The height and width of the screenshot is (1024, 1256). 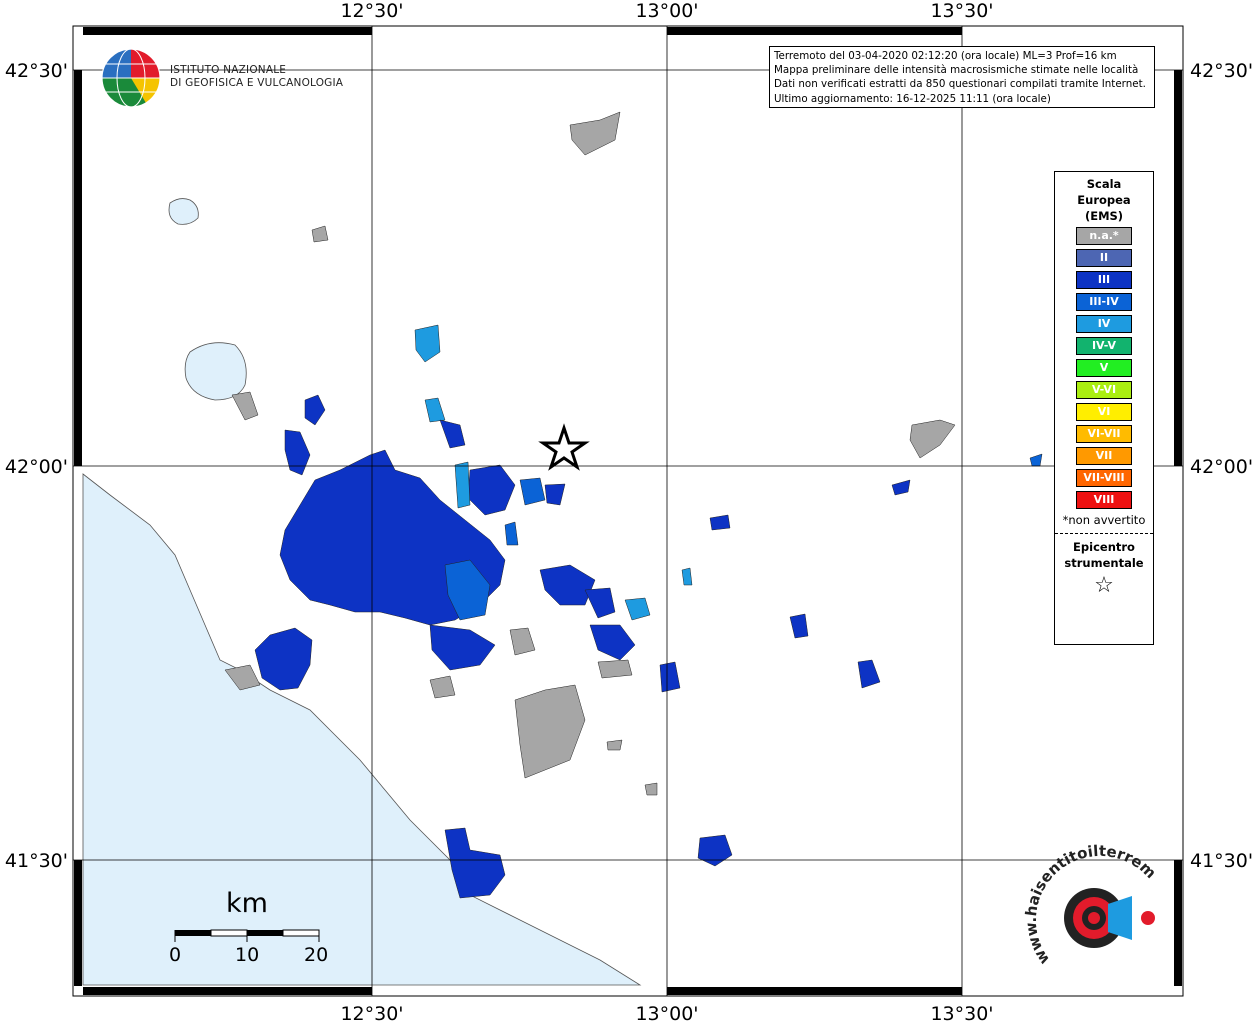 I want to click on lon-label-top-2: 13°00', so click(x=666, y=11).